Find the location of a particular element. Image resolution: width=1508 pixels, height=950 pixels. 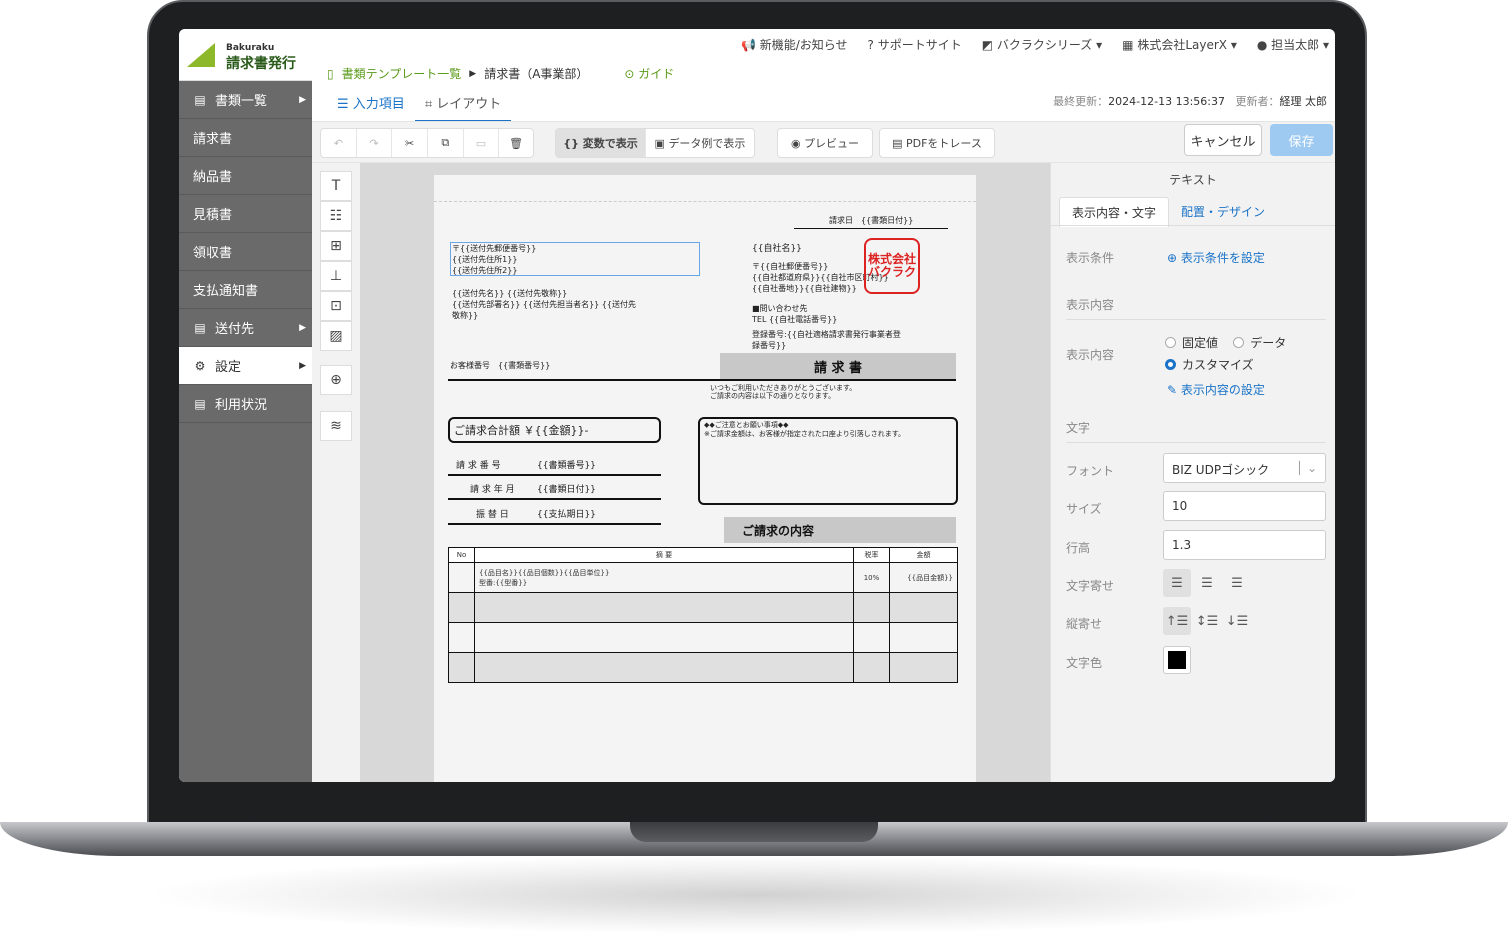

text-tool-button: T is located at coordinates (336, 186).